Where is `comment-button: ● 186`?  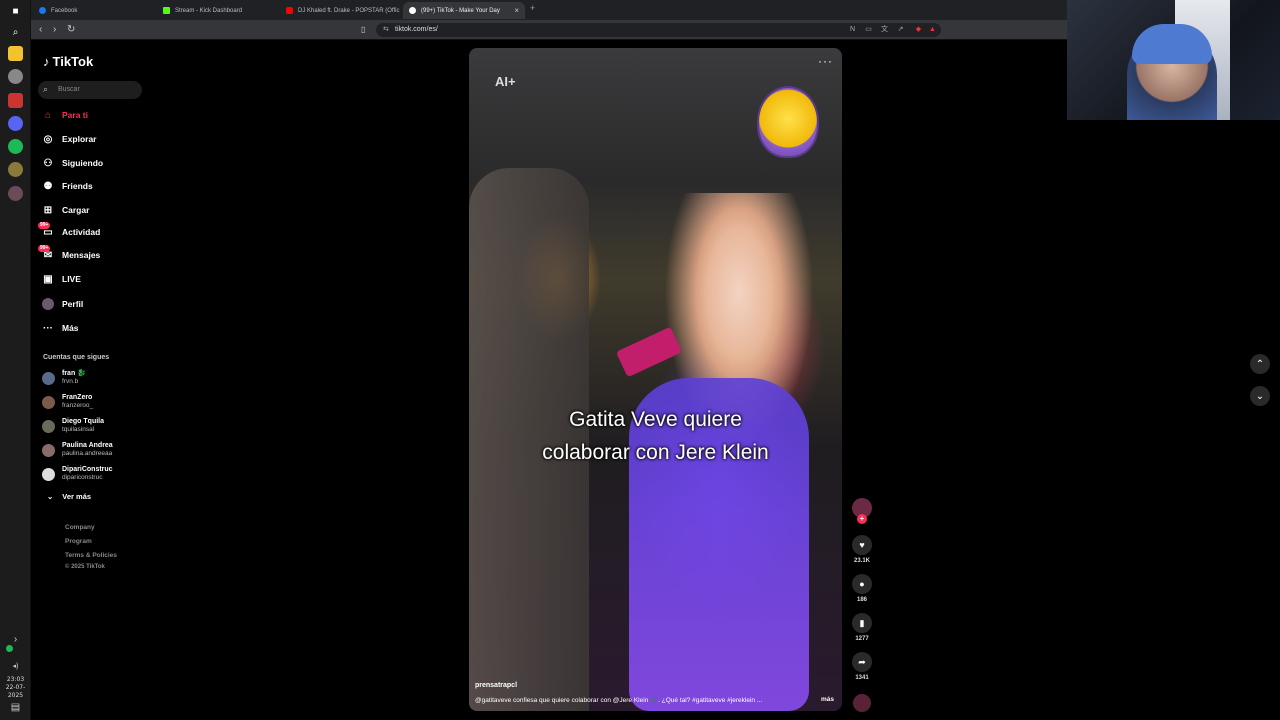
comment-button: ● 186 is located at coordinates (862, 588).